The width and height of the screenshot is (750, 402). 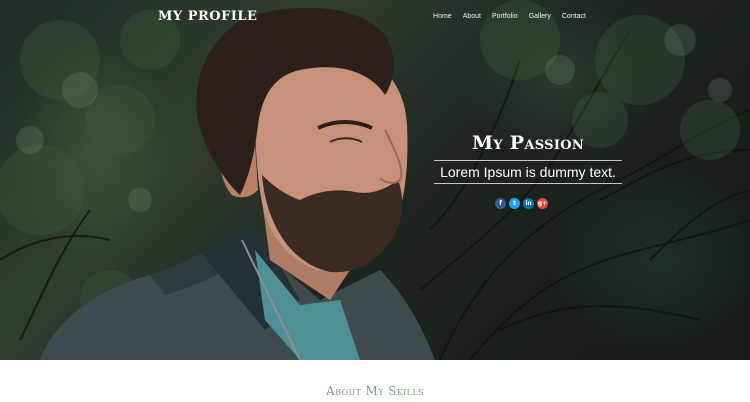 I want to click on social-links: f t in g+, so click(x=521, y=203).